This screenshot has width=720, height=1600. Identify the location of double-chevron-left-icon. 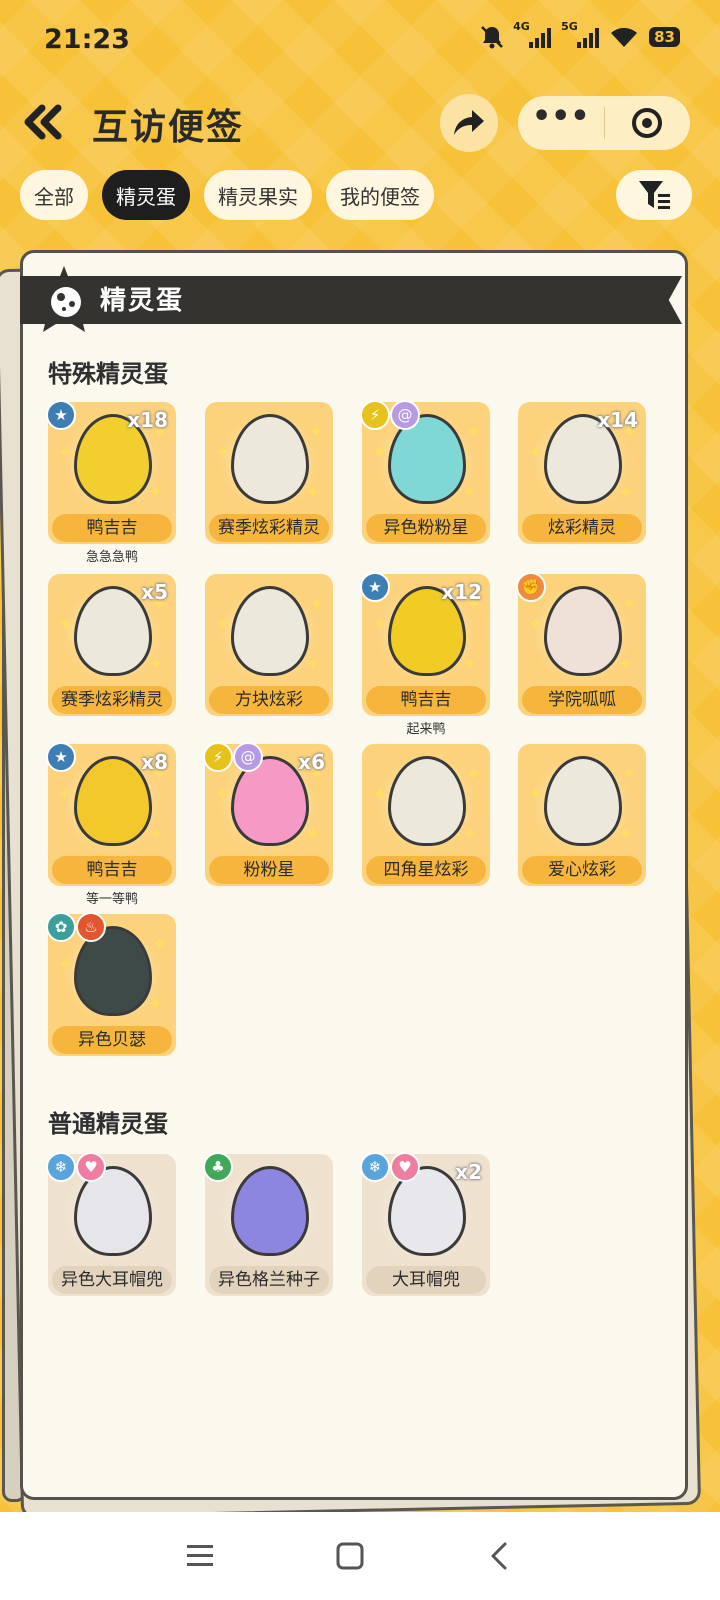
(43, 122).